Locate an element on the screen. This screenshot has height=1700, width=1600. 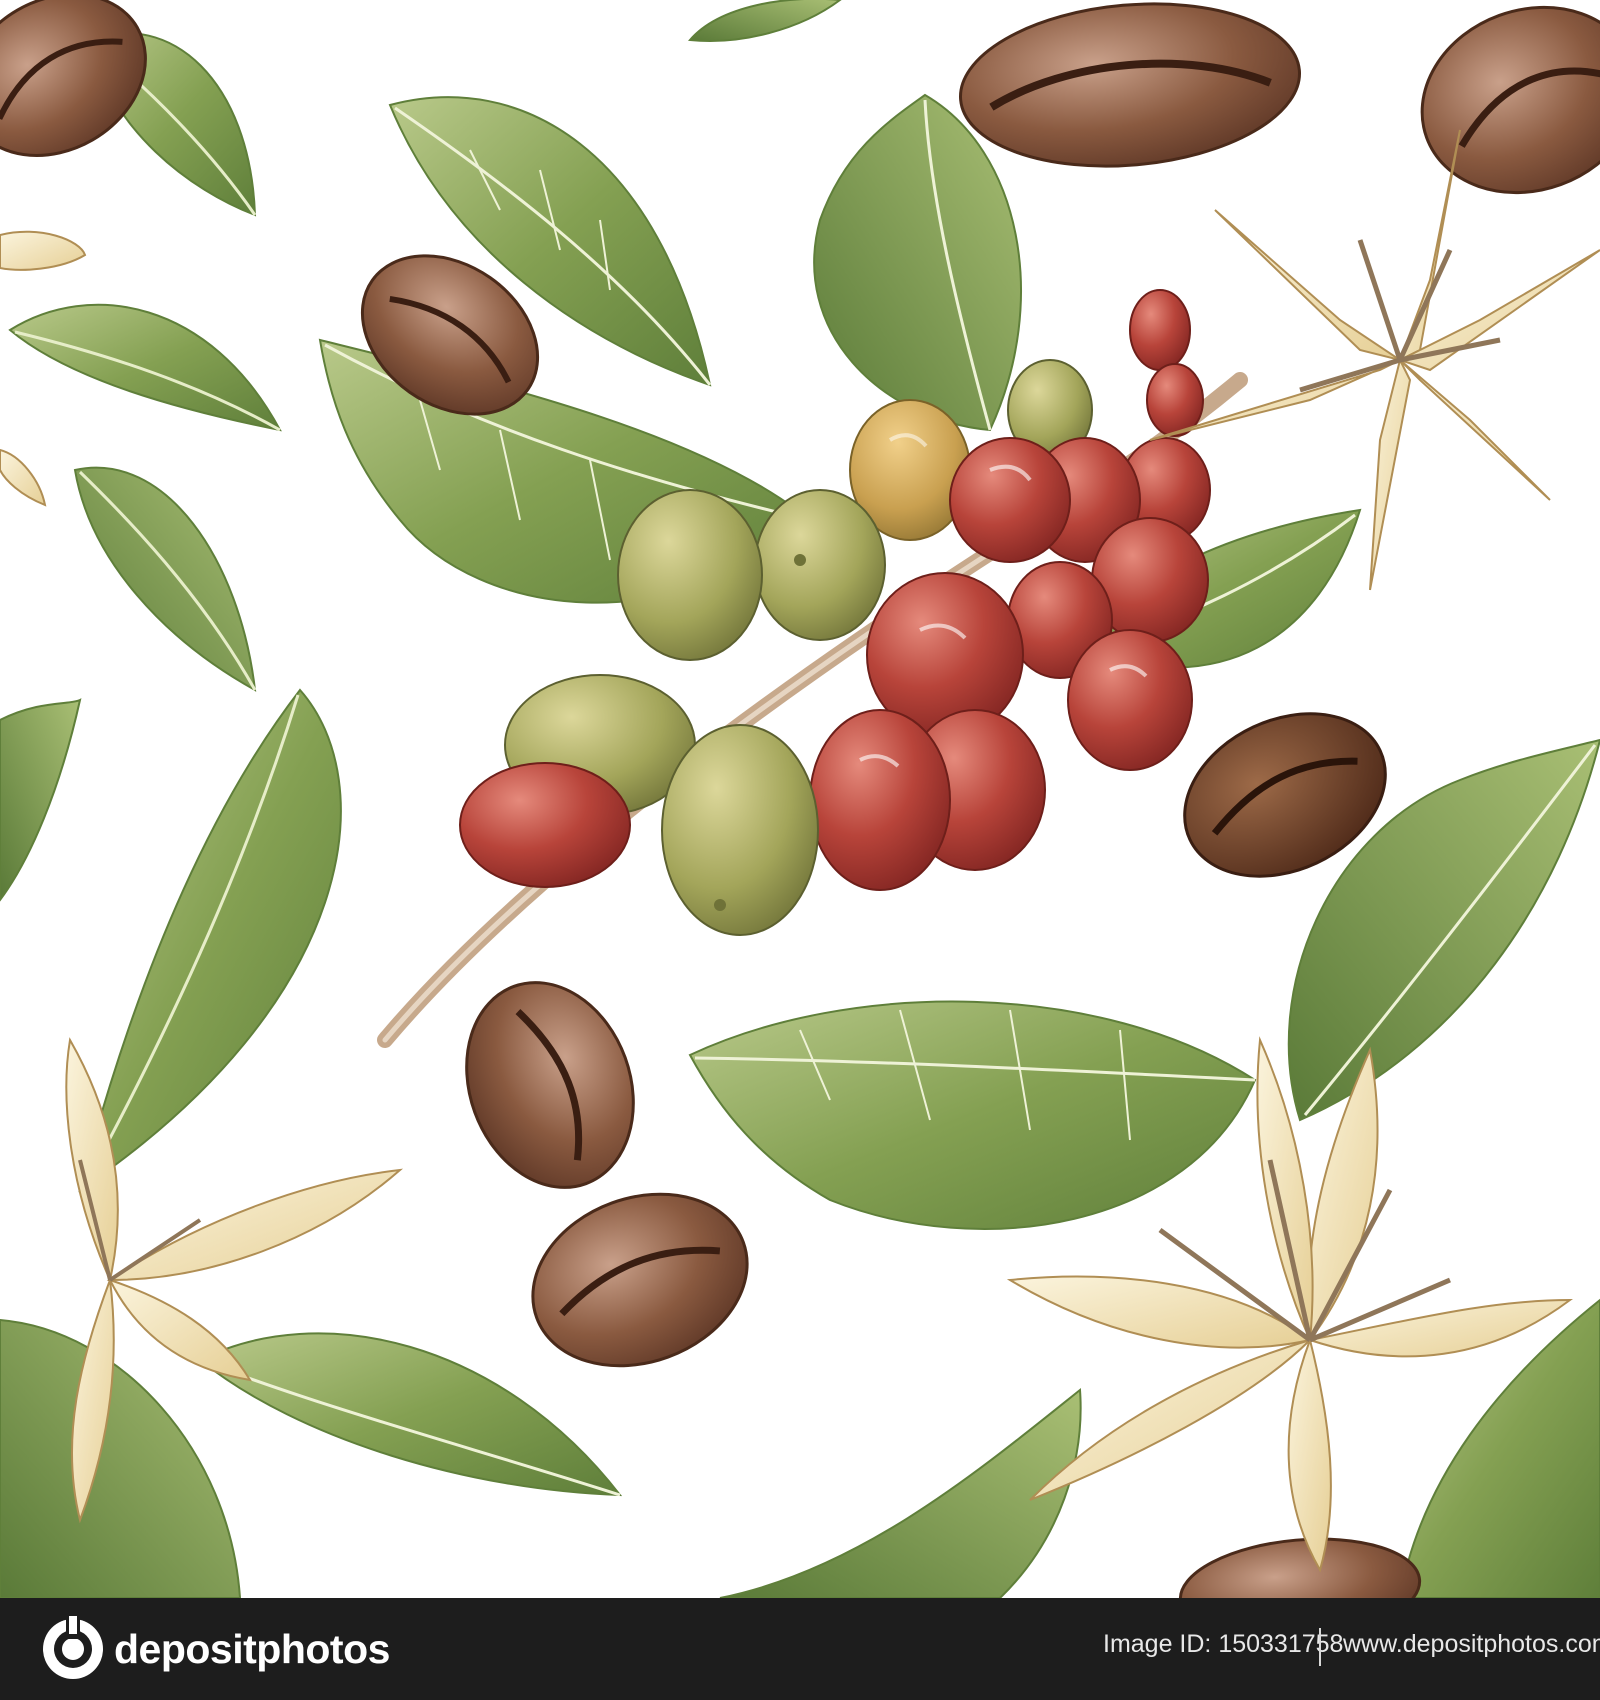
brand-logo-link: depositphotos is located at coordinates (215, 1649).